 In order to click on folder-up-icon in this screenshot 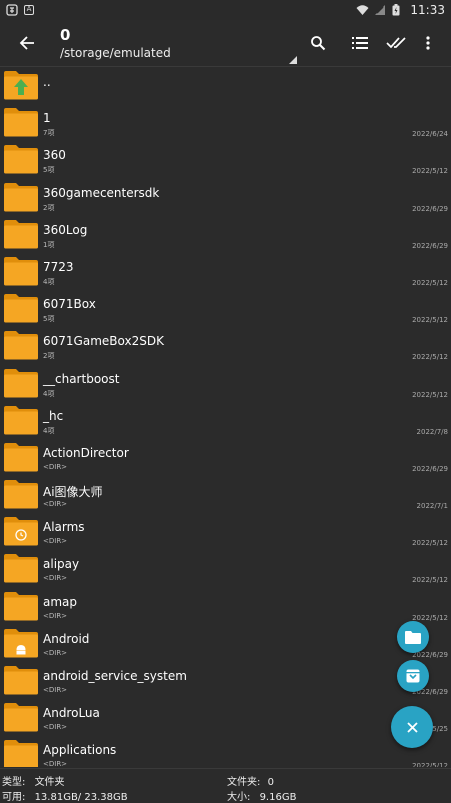, I will do `click(21, 85)`.